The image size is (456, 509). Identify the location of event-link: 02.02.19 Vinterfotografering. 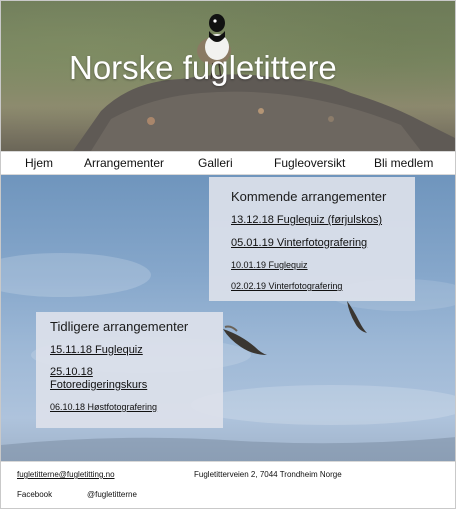
(286, 286).